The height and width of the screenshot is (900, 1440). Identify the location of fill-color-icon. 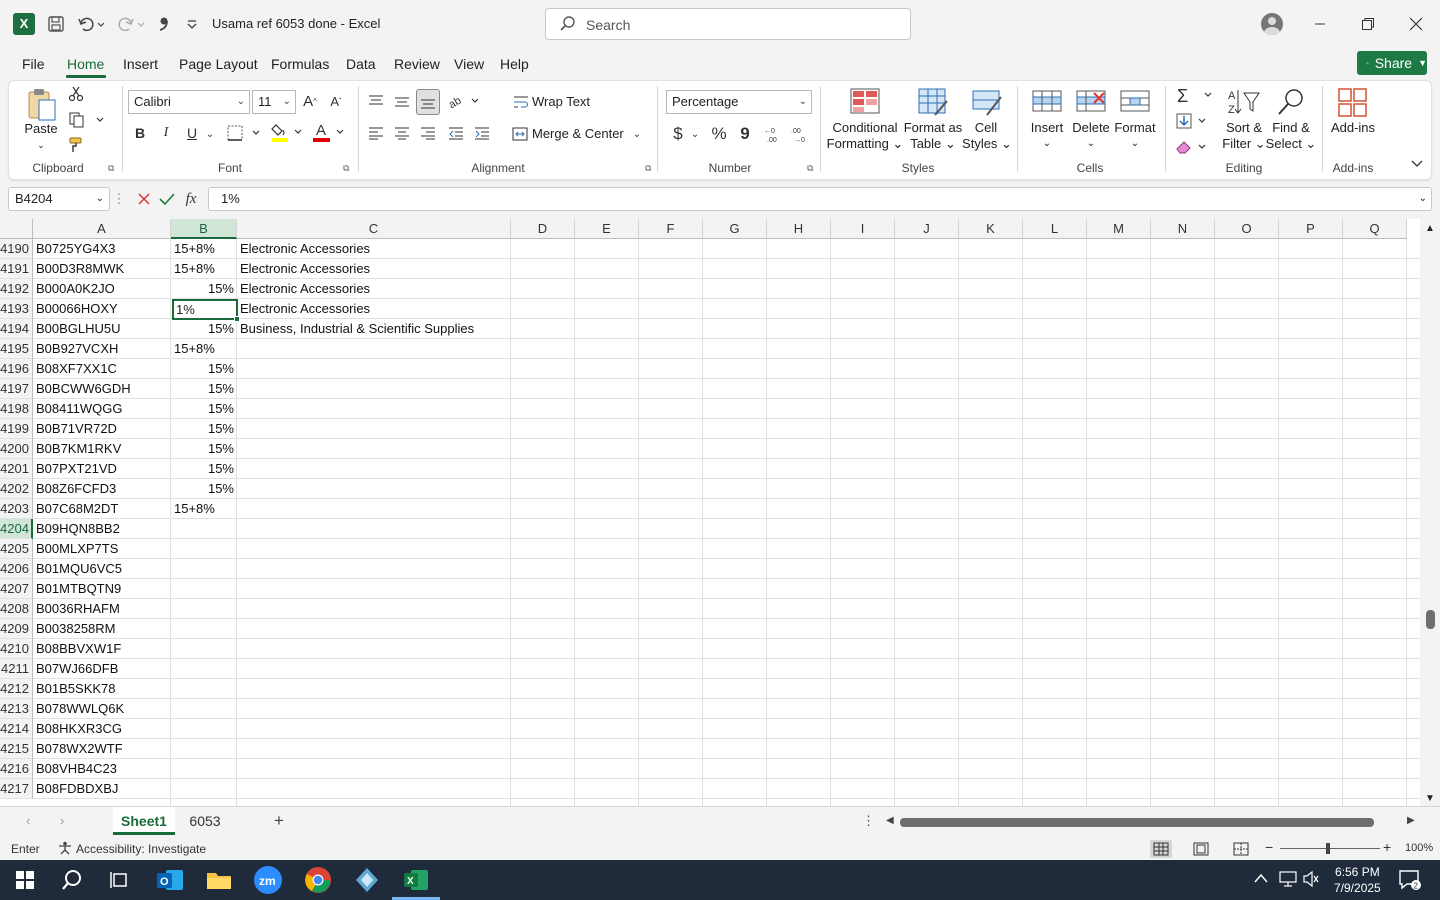
(288, 132).